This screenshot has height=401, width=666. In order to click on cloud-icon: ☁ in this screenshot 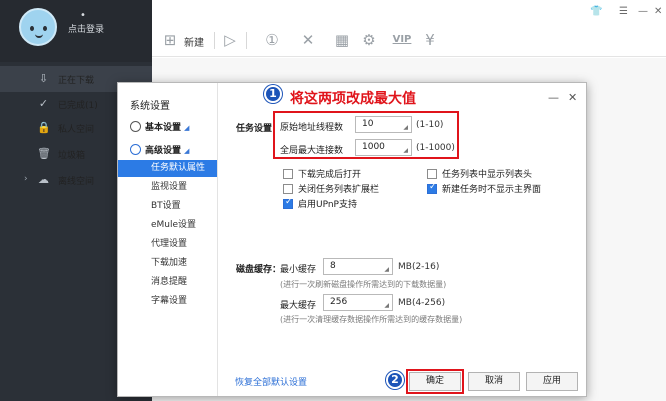, I will do `click(43, 179)`.